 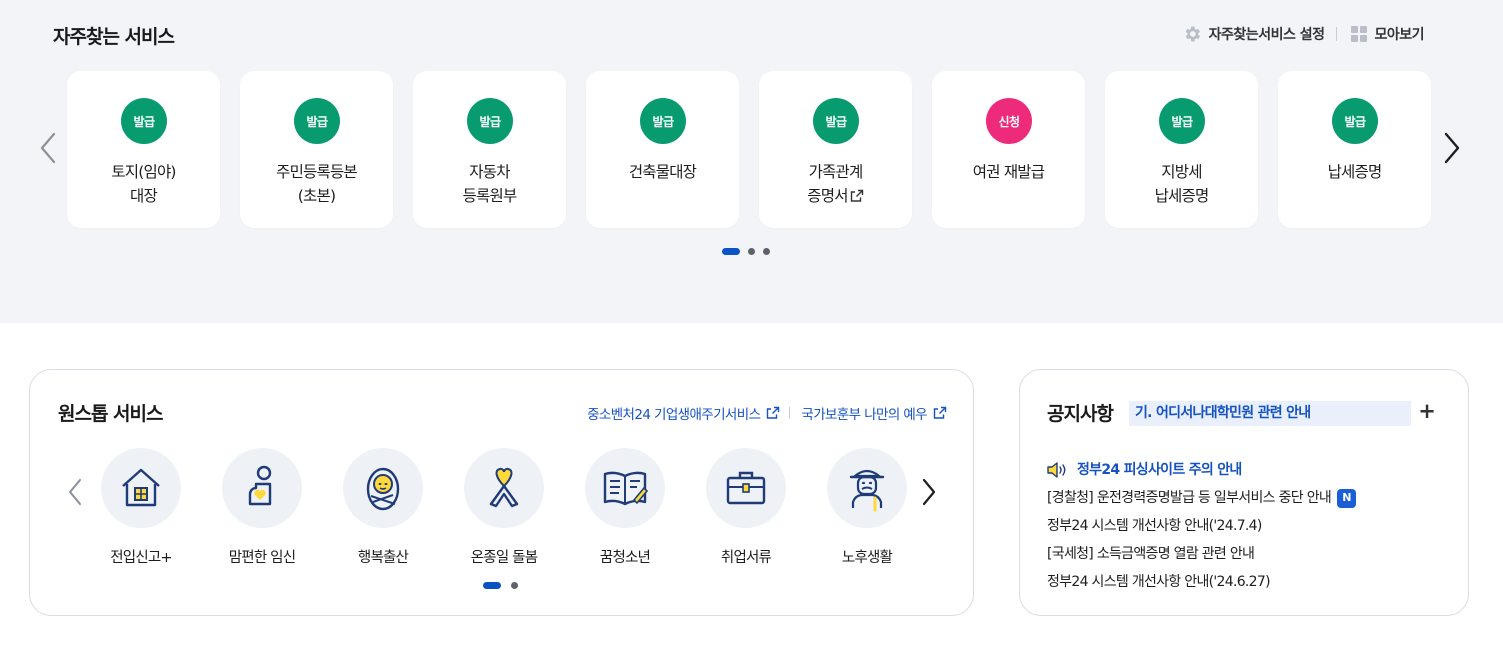 I want to click on notice-ticker: 기. 어디서나대학민원 관련 안내, so click(x=1270, y=413).